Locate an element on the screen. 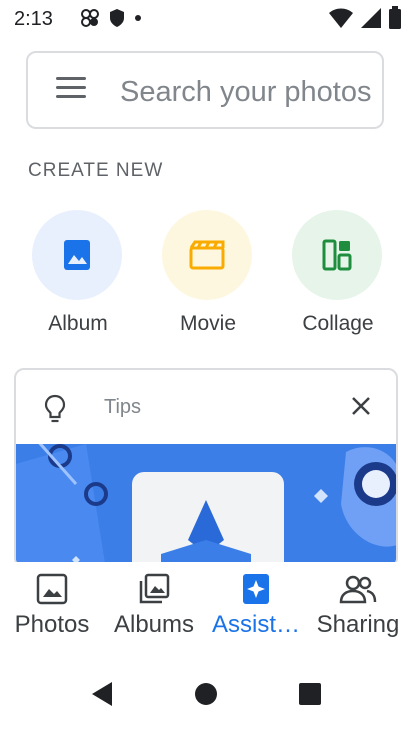 This screenshot has height=732, width=412. nav-photos: Photos is located at coordinates (52, 605).